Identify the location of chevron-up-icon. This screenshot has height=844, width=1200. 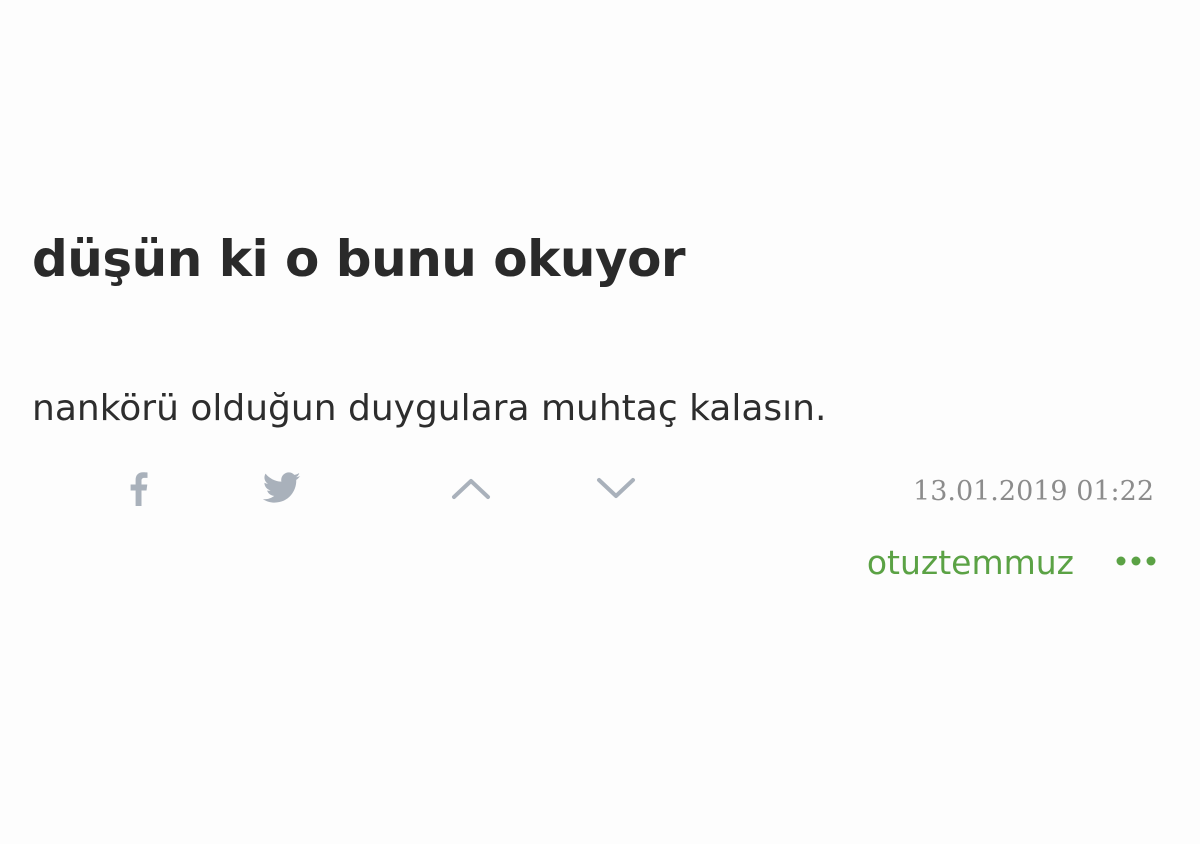
(471, 489).